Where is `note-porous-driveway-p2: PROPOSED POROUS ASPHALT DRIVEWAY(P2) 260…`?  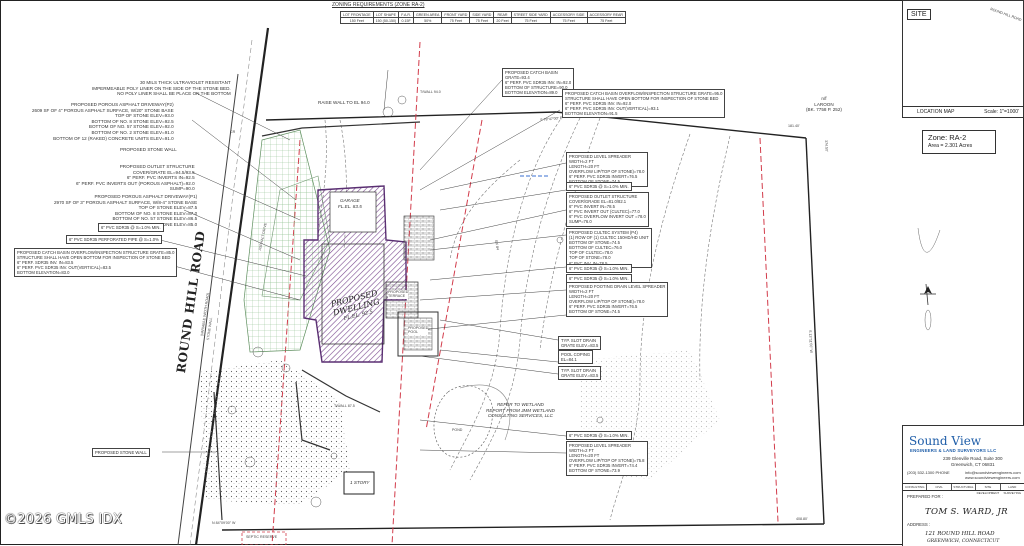
note-porous-driveway-p2: PROPOSED POROUS ASPHALT DRIVEWAY(P2) 260… is located at coordinates (103, 121).